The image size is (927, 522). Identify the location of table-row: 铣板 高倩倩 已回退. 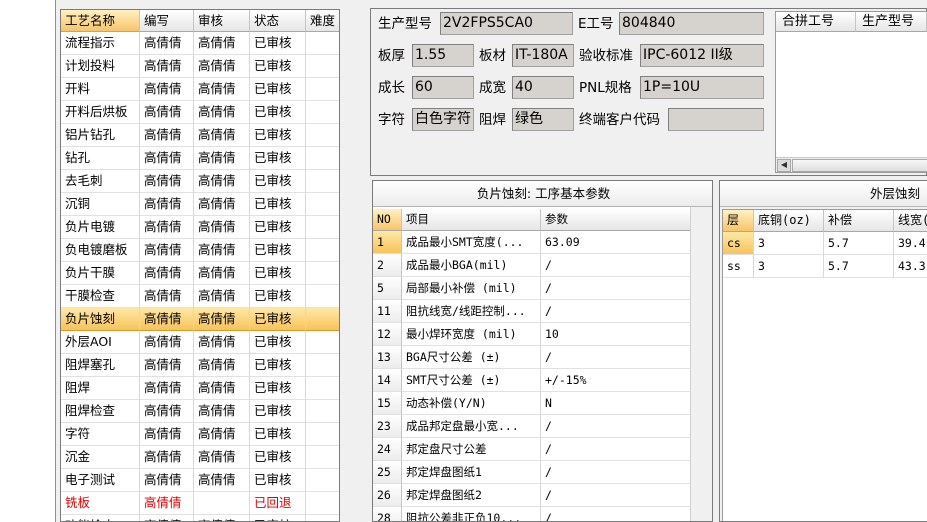
(200, 503).